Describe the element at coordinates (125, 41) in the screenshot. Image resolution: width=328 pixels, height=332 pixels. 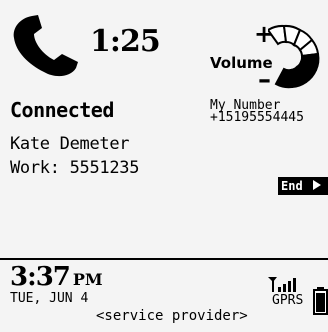
I see `call-duration: 1:25` at that location.